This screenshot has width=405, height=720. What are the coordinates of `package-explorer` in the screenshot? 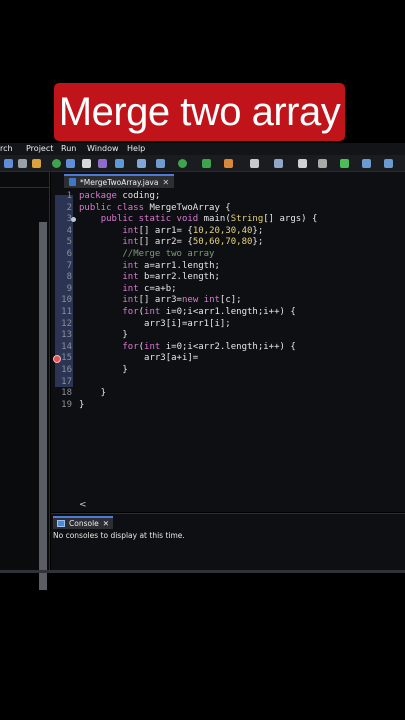 It's located at (25, 381).